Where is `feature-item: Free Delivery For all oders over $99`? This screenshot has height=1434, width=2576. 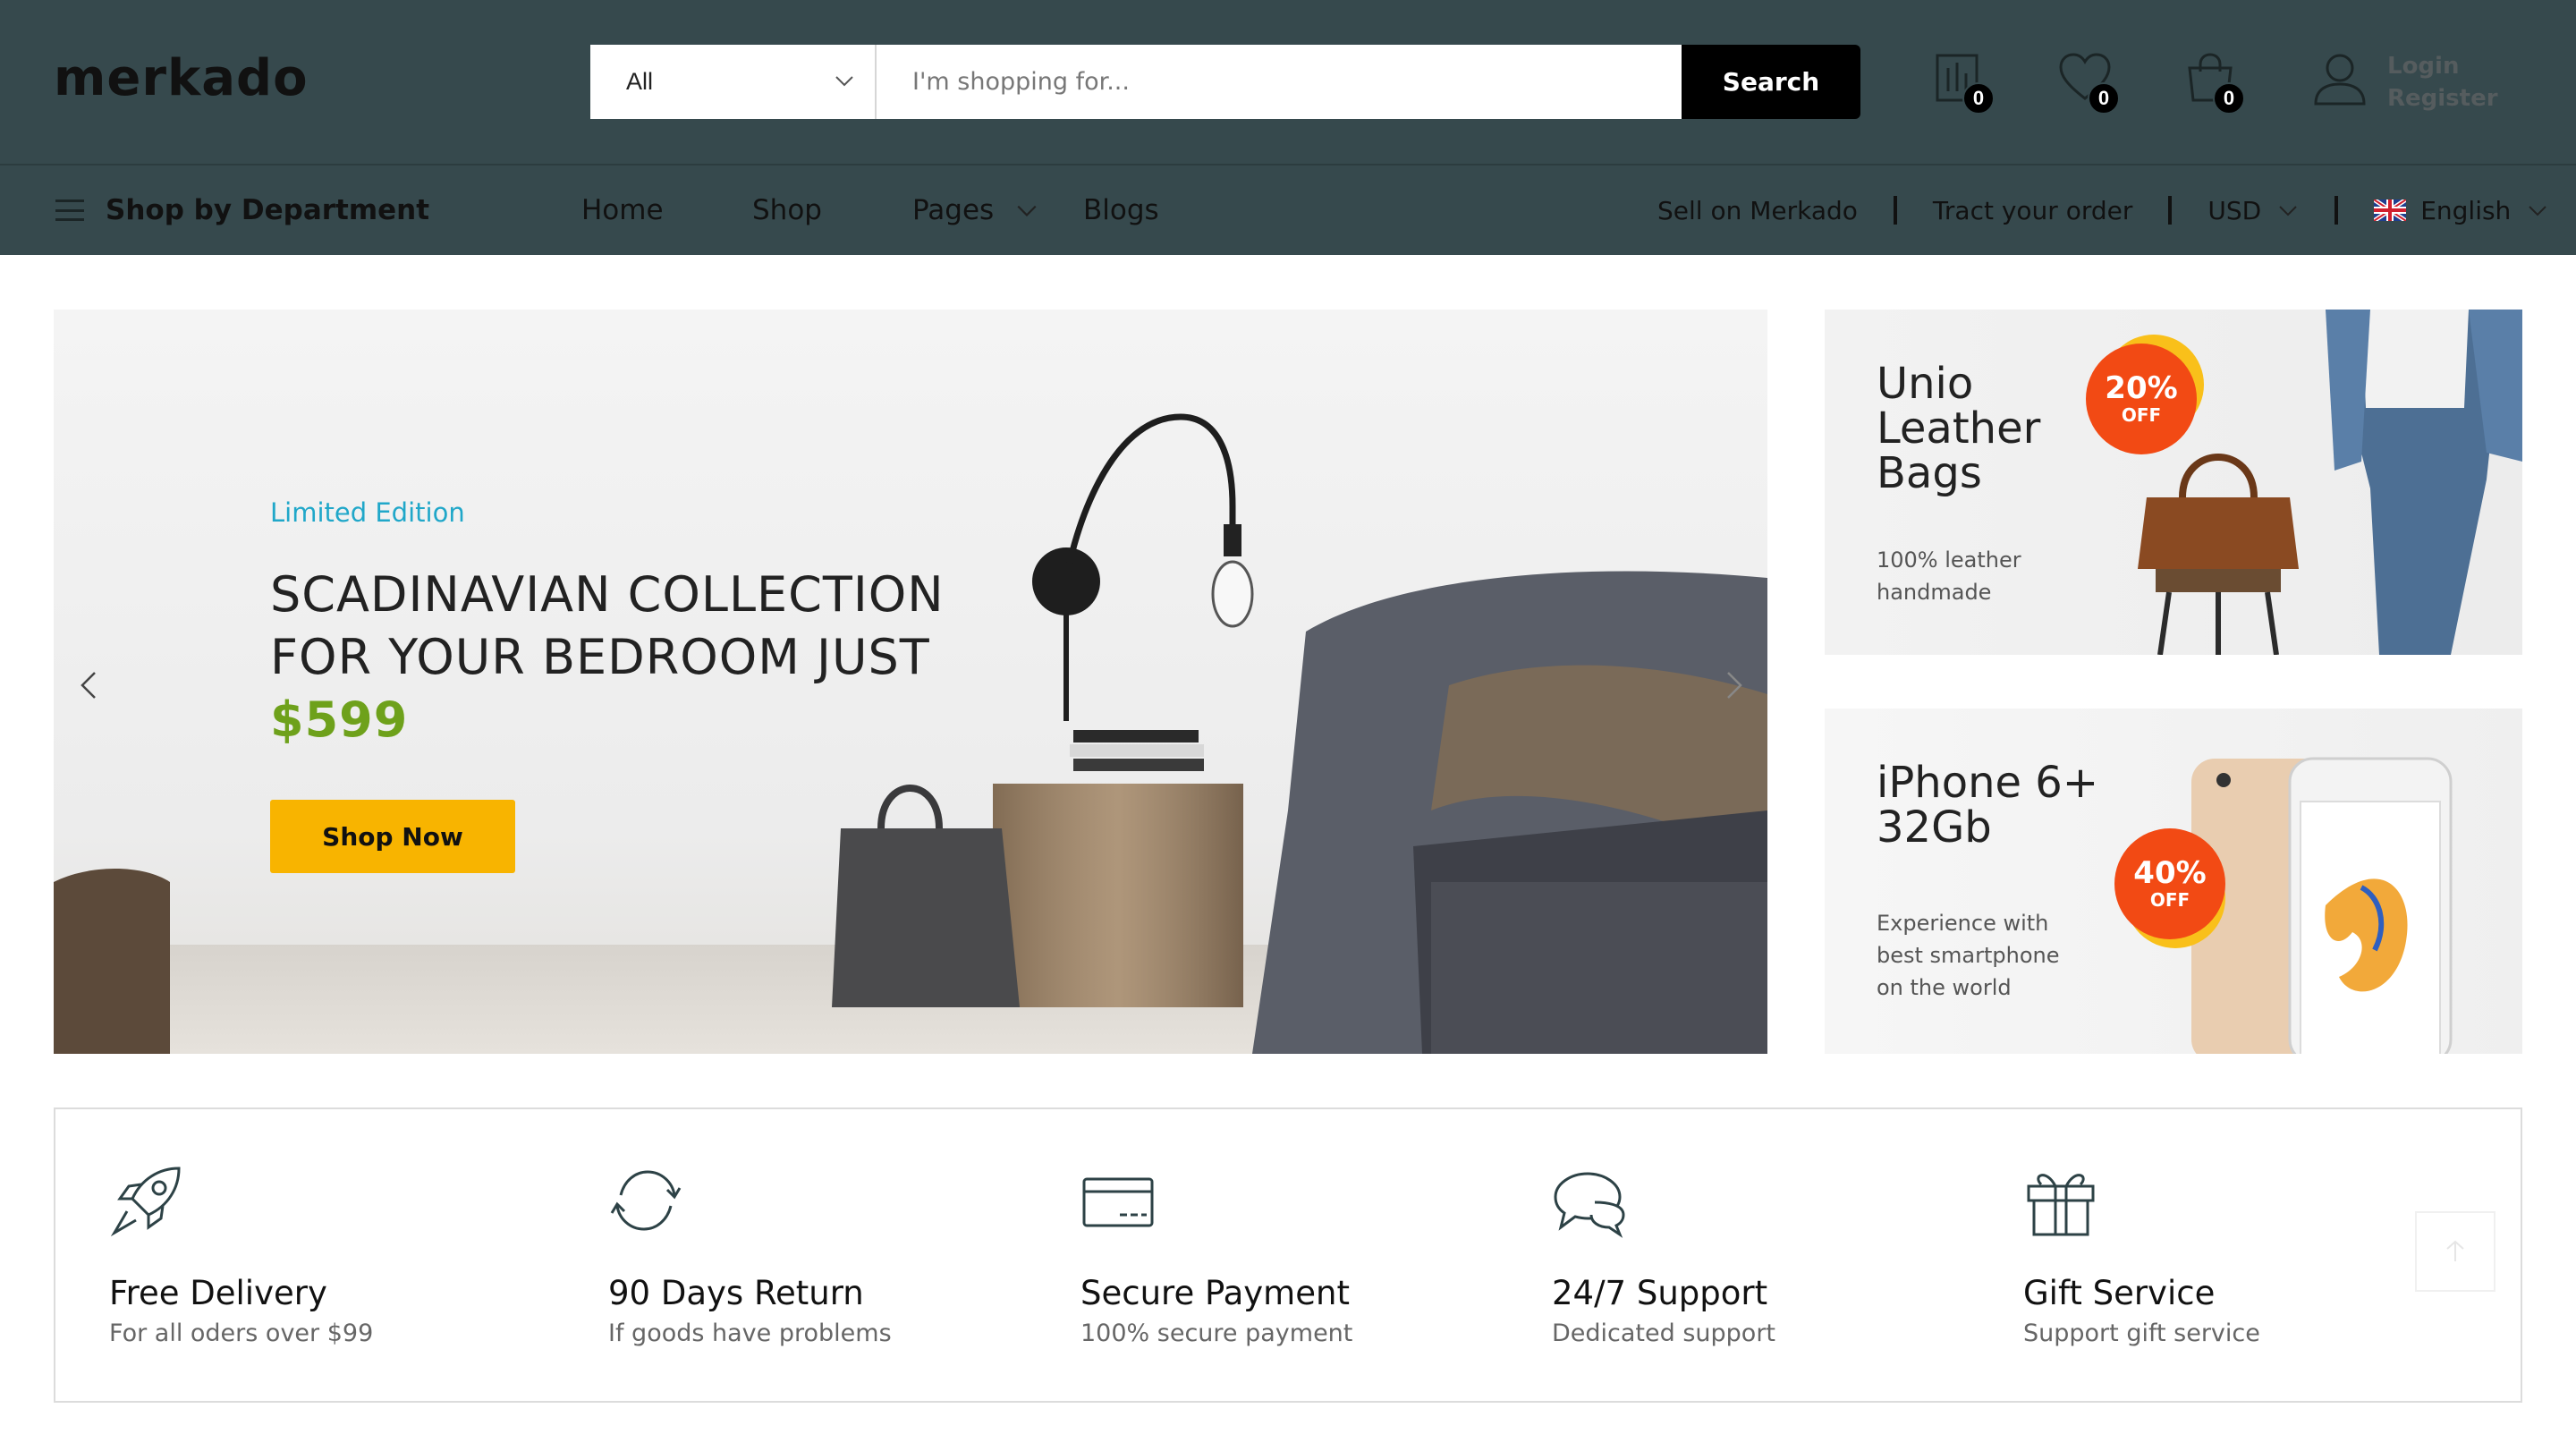
feature-item: Free Delivery For all oders over $99 is located at coordinates (241, 1255).